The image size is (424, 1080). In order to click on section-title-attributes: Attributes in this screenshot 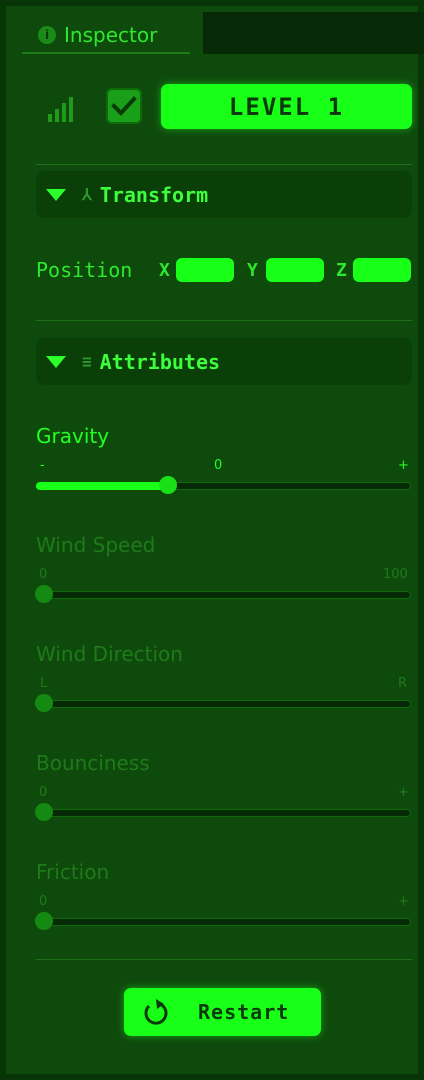, I will do `click(160, 361)`.